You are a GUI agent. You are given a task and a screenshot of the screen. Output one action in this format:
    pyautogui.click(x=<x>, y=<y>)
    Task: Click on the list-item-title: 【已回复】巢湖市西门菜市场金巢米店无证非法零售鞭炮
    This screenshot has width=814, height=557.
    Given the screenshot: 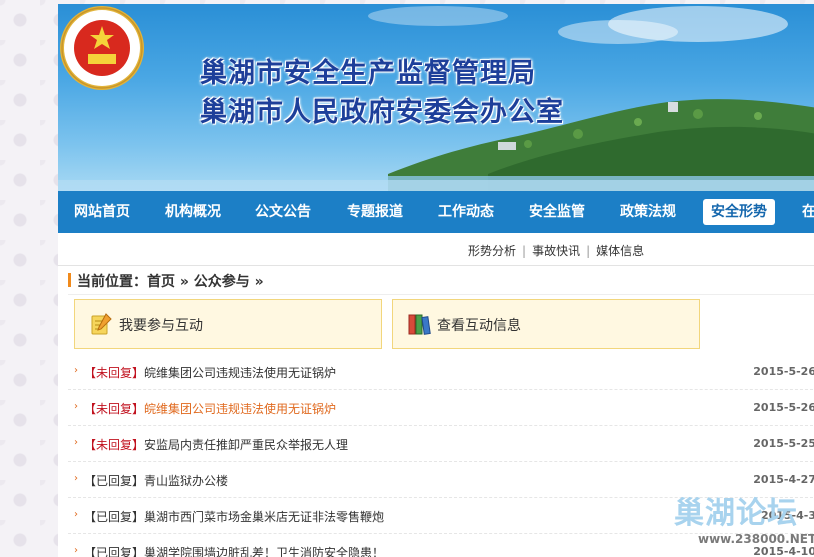 What is the action you would take?
    pyautogui.click(x=234, y=516)
    